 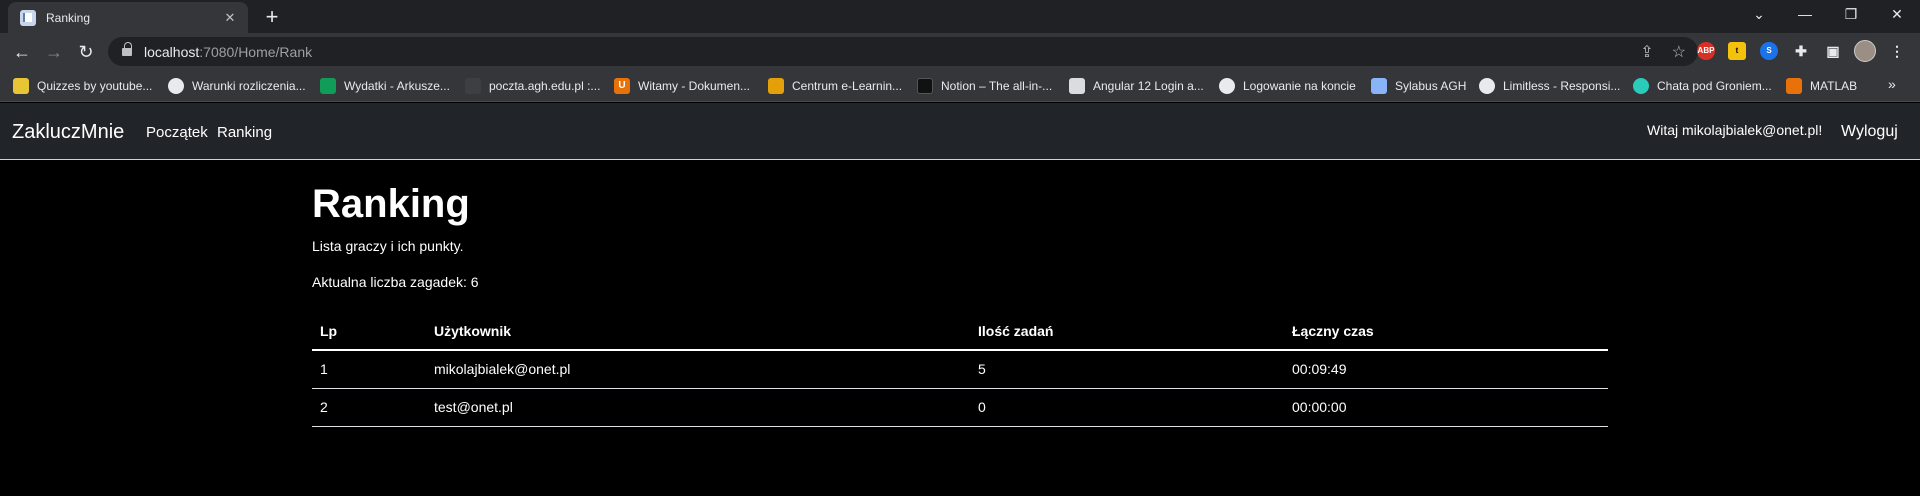 I want to click on restore-button: ❐, so click(x=1851, y=15).